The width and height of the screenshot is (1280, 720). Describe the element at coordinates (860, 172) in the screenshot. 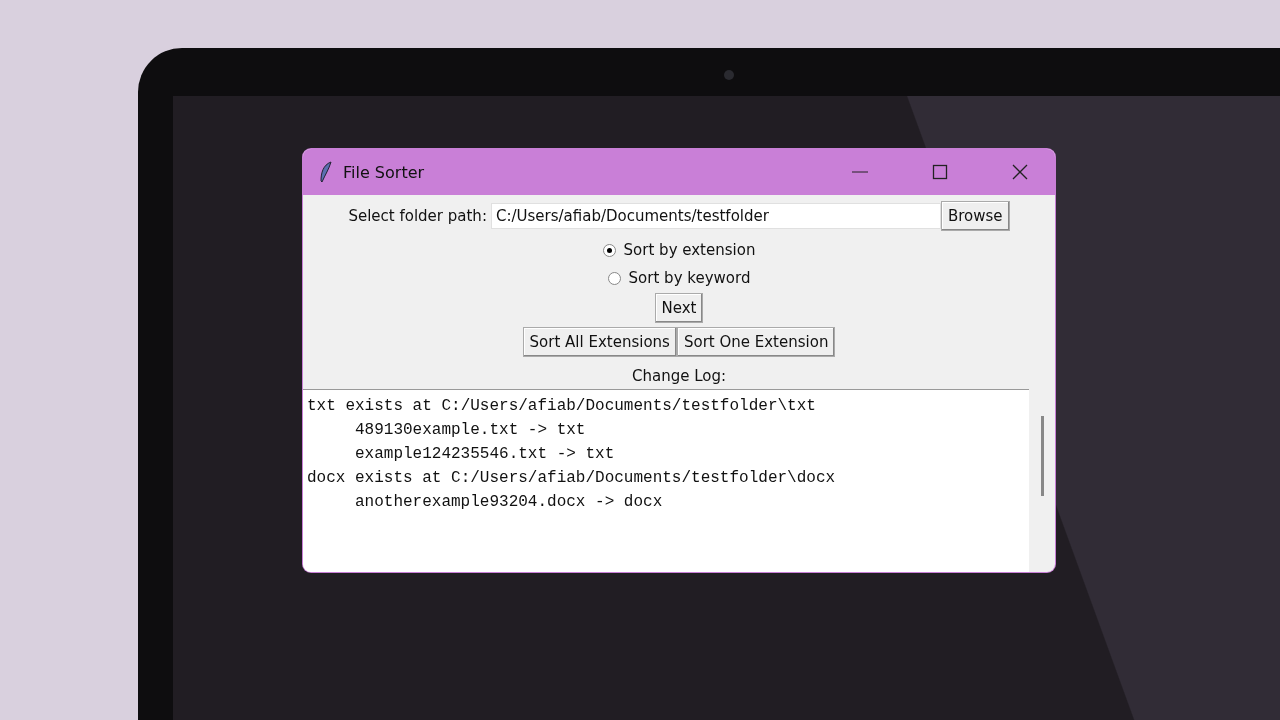

I see `minimize-icon` at that location.